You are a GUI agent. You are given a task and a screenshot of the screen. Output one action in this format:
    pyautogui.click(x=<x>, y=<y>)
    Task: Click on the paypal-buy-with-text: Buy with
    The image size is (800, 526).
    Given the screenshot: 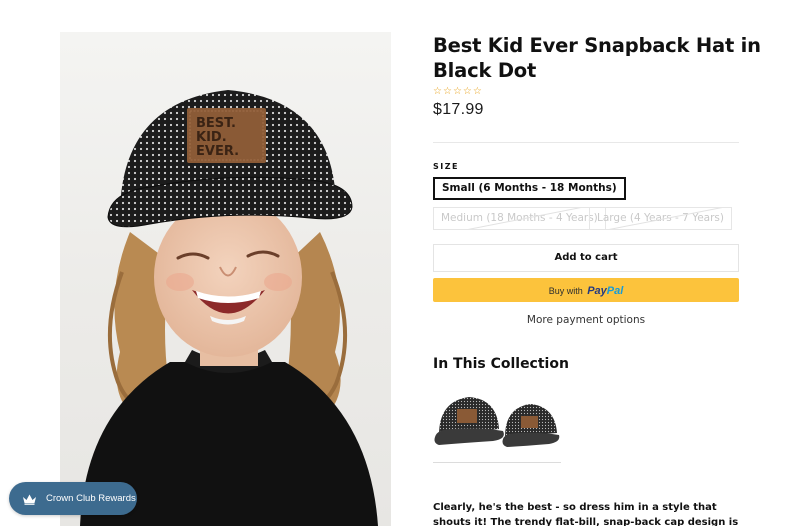 What is the action you would take?
    pyautogui.click(x=565, y=291)
    